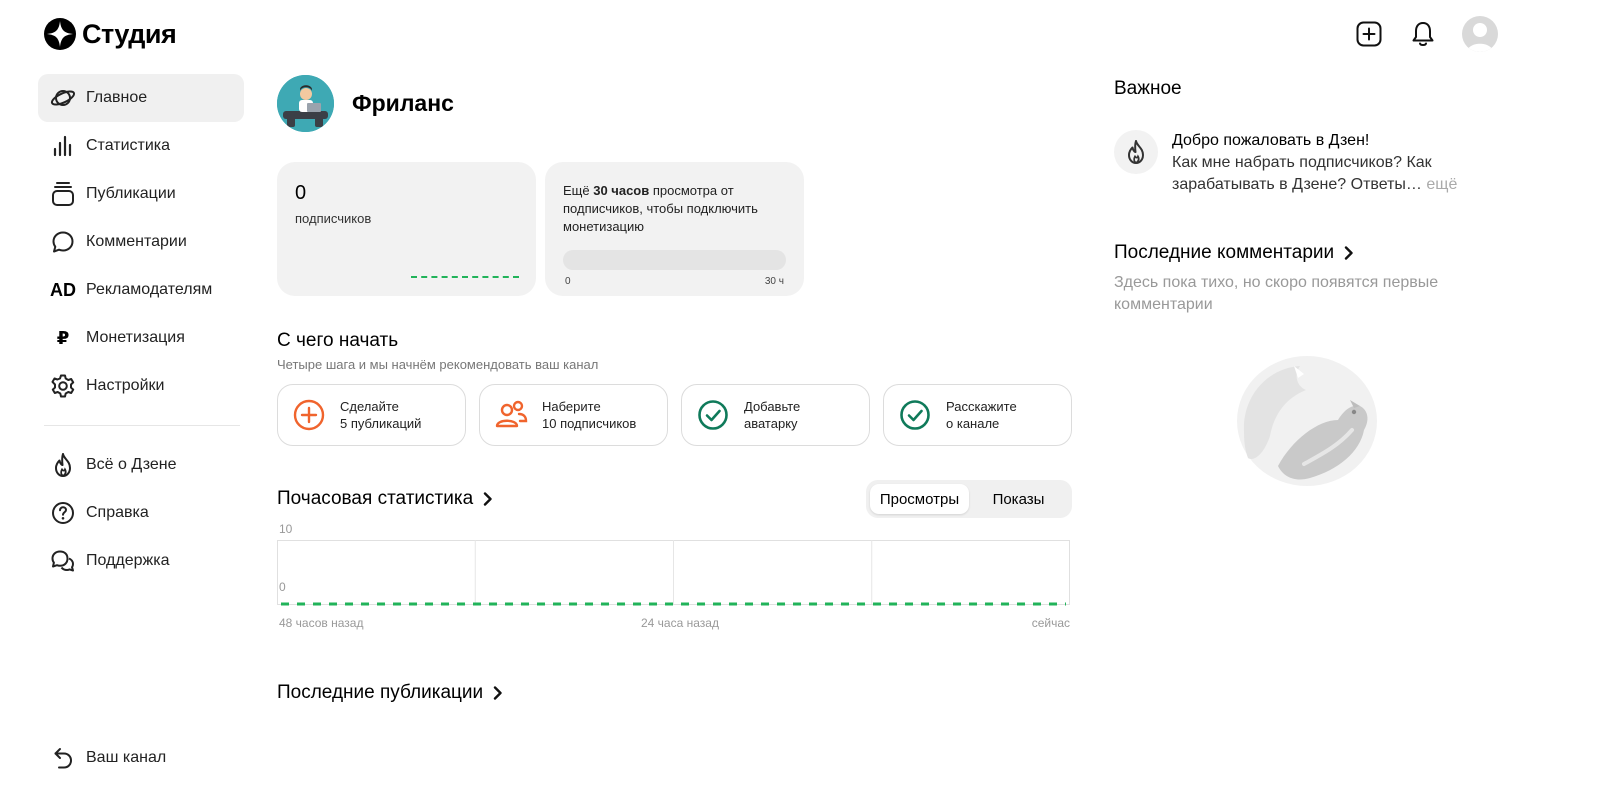  I want to click on step-gain-subscribers: Наберите 10 подписчиков, so click(573, 415).